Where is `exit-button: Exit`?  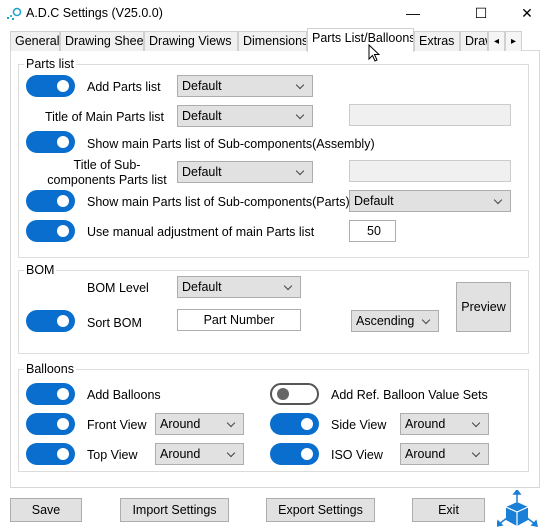
exit-button: Exit is located at coordinates (448, 510).